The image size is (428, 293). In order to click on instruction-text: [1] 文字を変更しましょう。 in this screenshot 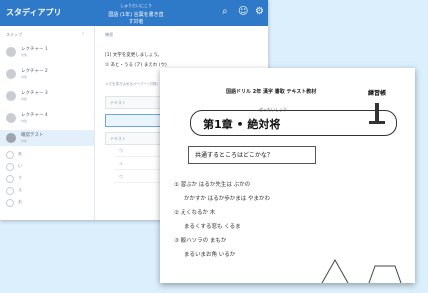, I will do `click(134, 55)`.